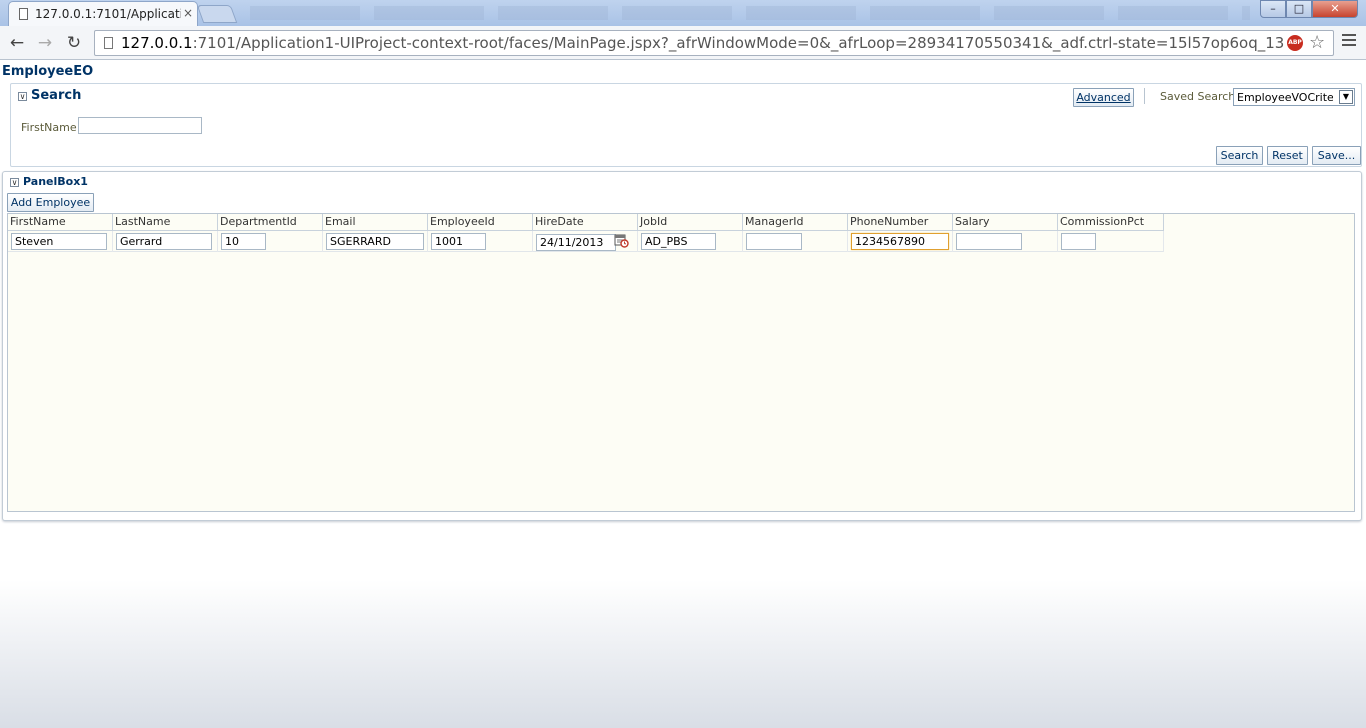  I want to click on lastname-field: Gerrard, so click(164, 241).